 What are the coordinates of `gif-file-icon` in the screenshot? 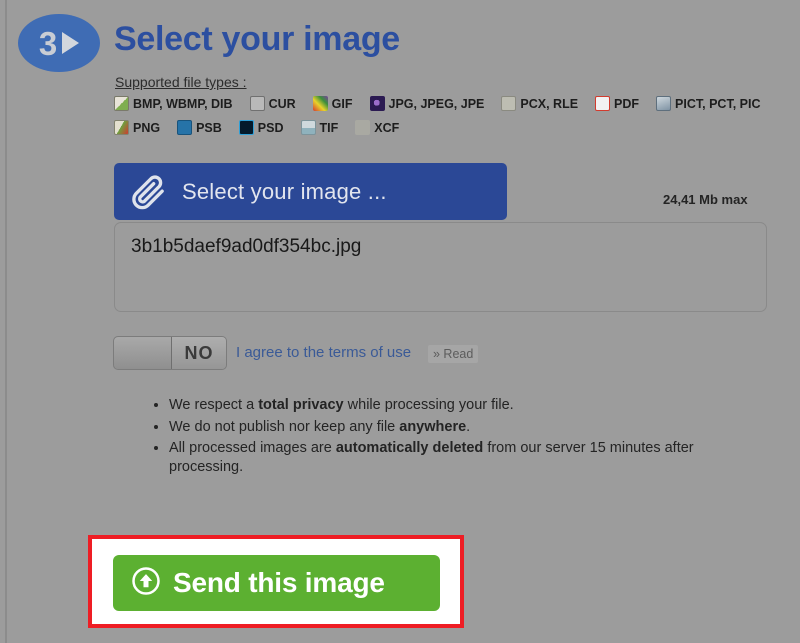 It's located at (320, 103).